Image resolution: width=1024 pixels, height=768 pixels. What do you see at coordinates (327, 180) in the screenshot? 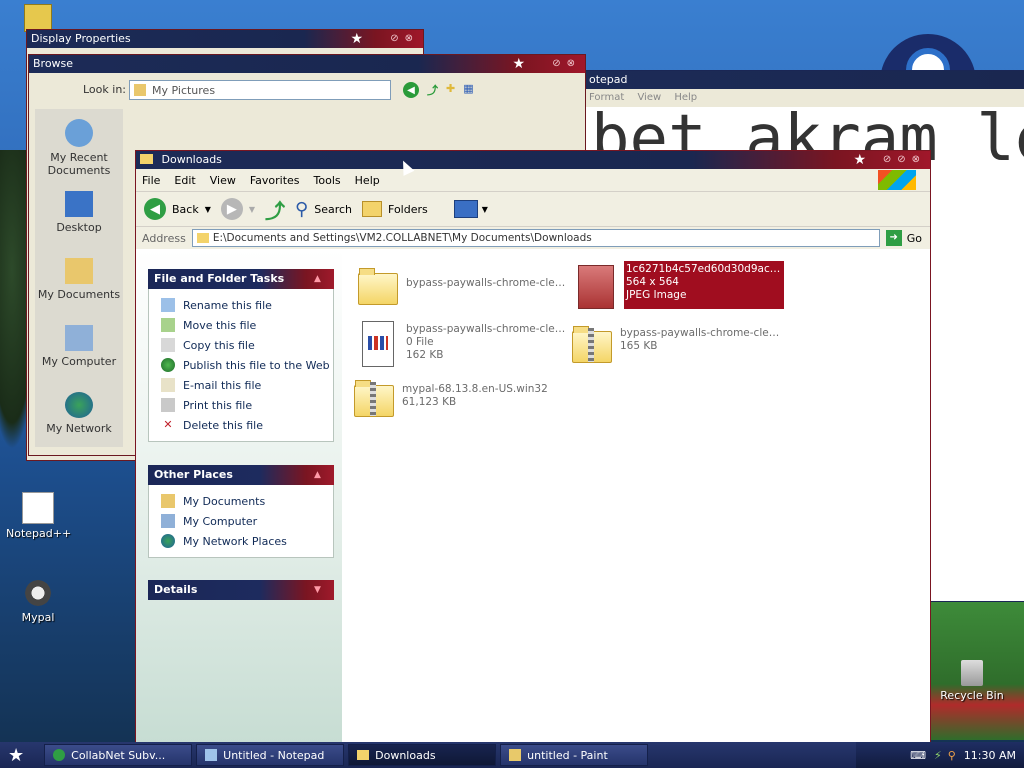
I see `menu-tools: Tools` at bounding box center [327, 180].